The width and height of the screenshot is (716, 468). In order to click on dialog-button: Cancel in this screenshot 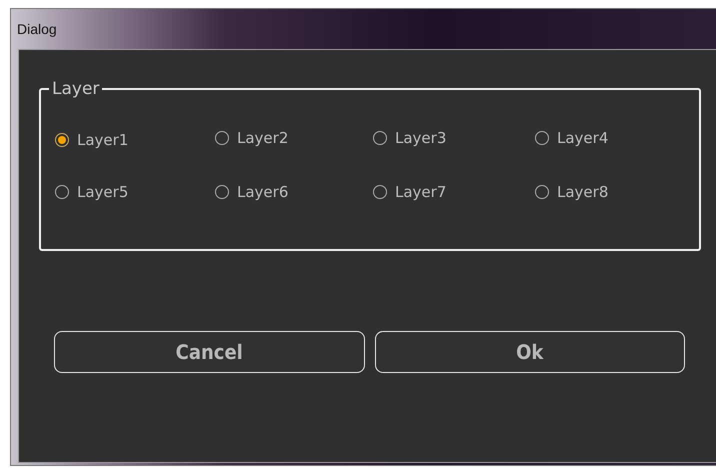, I will do `click(209, 352)`.